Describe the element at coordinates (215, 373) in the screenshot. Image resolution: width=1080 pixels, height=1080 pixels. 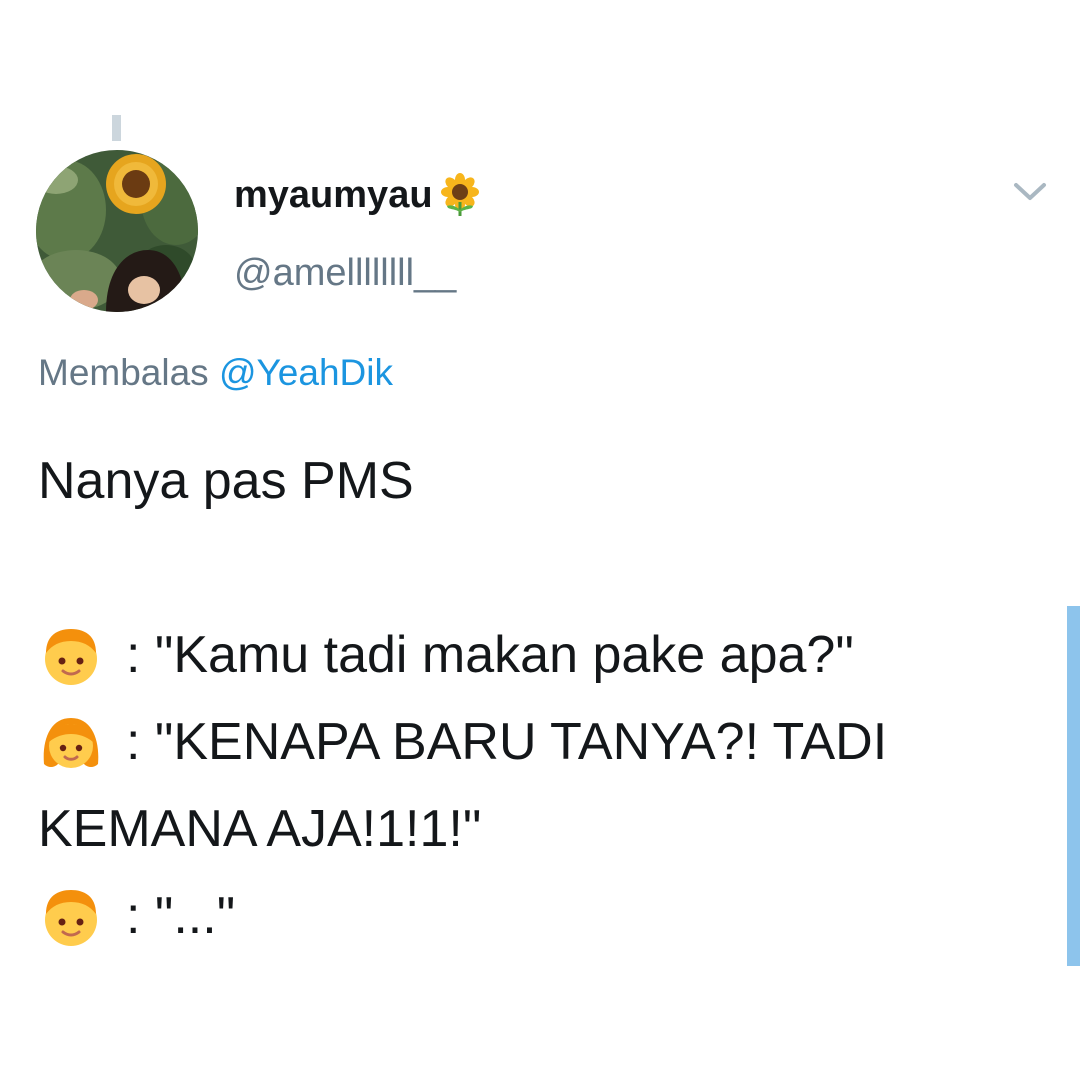
I see `reply-context: Membalas @YeahDik` at that location.